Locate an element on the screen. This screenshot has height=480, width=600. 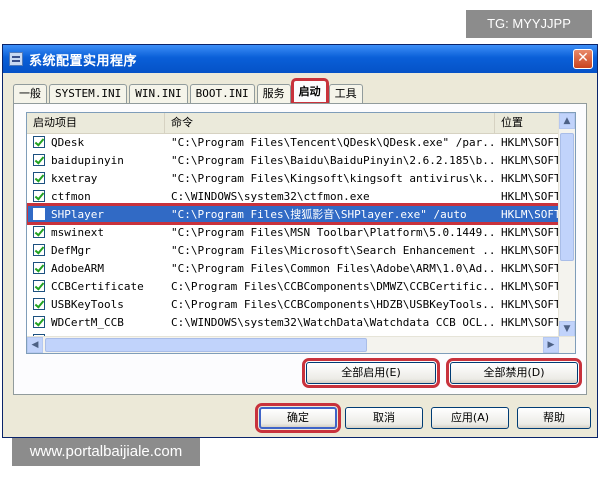
tab-boot-ini: BOOT.INI is located at coordinates (222, 93).